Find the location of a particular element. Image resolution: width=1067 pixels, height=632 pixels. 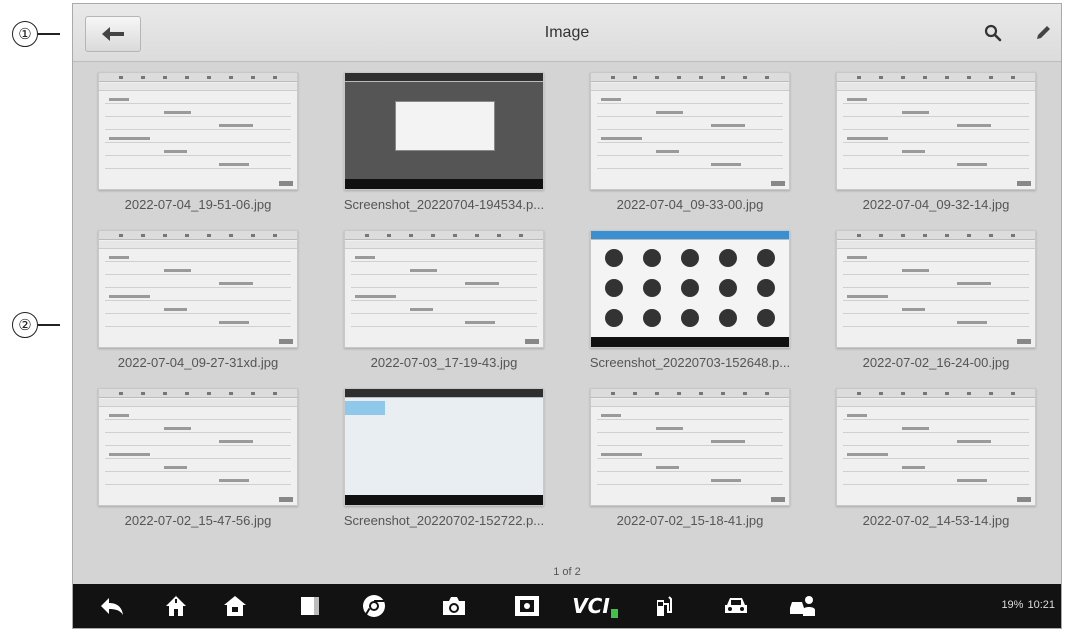

image-filename: 2022-07-02_15-47-56.jpg is located at coordinates (198, 520).